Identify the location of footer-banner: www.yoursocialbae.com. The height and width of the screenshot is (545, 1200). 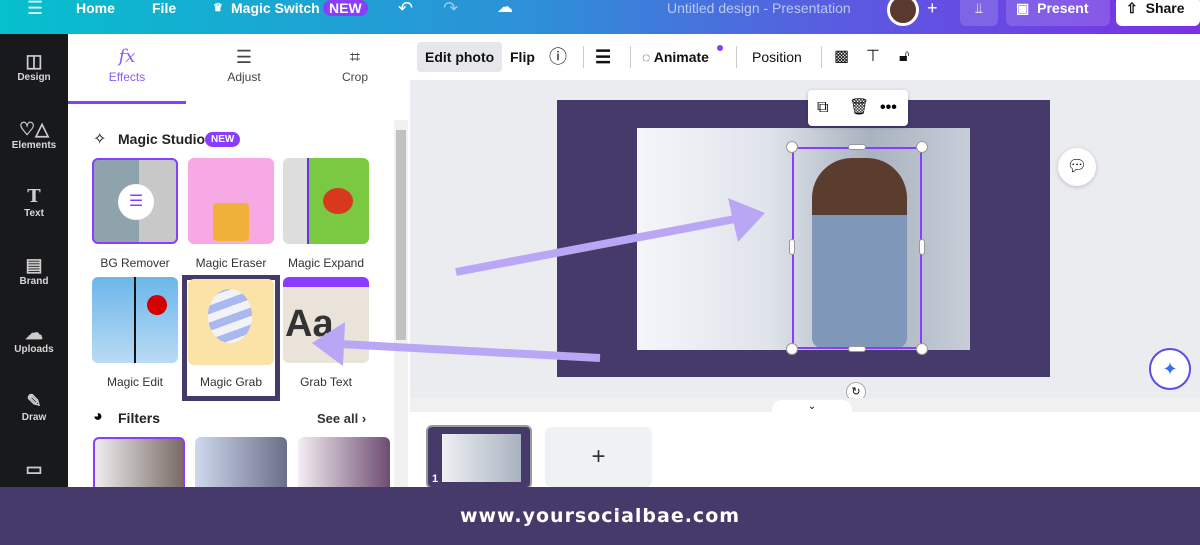
(600, 516).